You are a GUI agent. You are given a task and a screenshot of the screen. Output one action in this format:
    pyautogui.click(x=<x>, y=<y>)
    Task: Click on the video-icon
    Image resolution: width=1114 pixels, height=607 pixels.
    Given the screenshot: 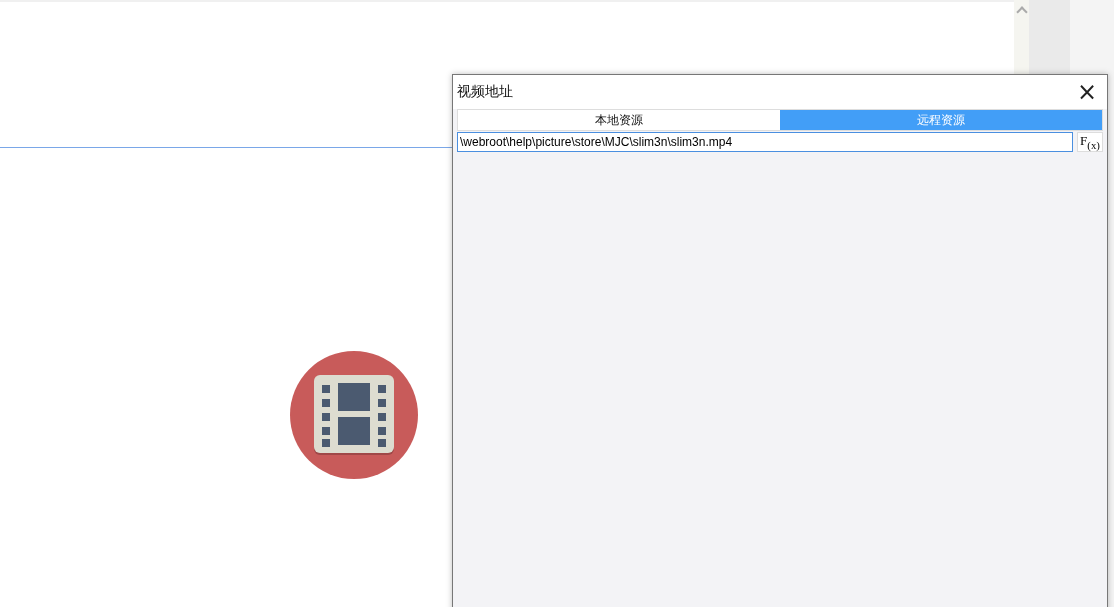 What is the action you would take?
    pyautogui.click(x=354, y=415)
    